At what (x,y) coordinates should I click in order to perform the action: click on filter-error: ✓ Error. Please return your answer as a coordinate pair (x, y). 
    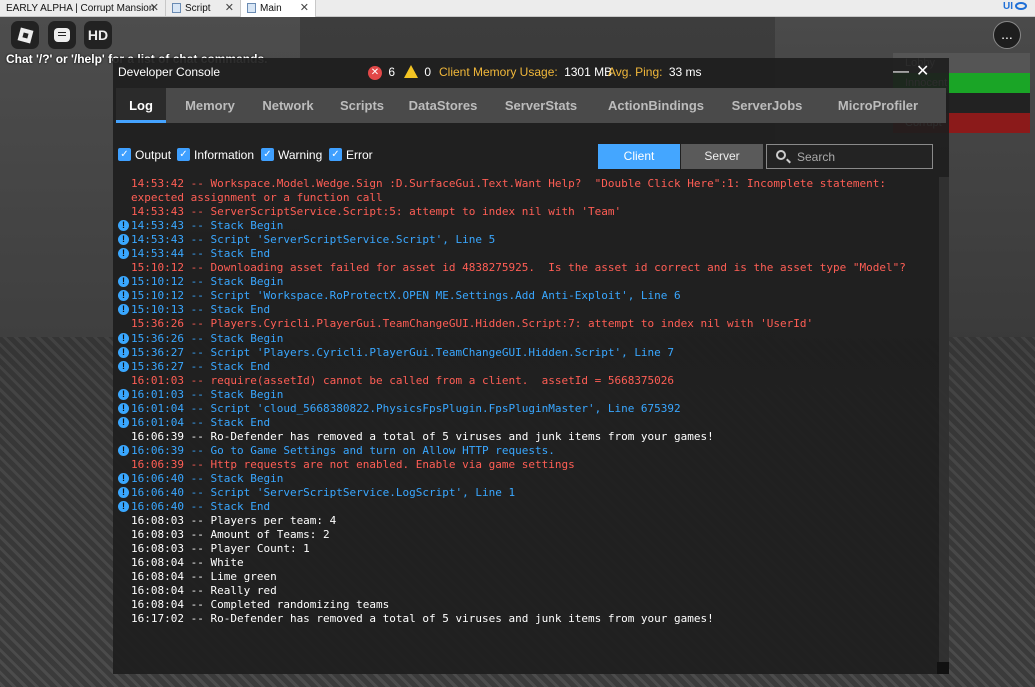
    Looking at the image, I should click on (351, 155).